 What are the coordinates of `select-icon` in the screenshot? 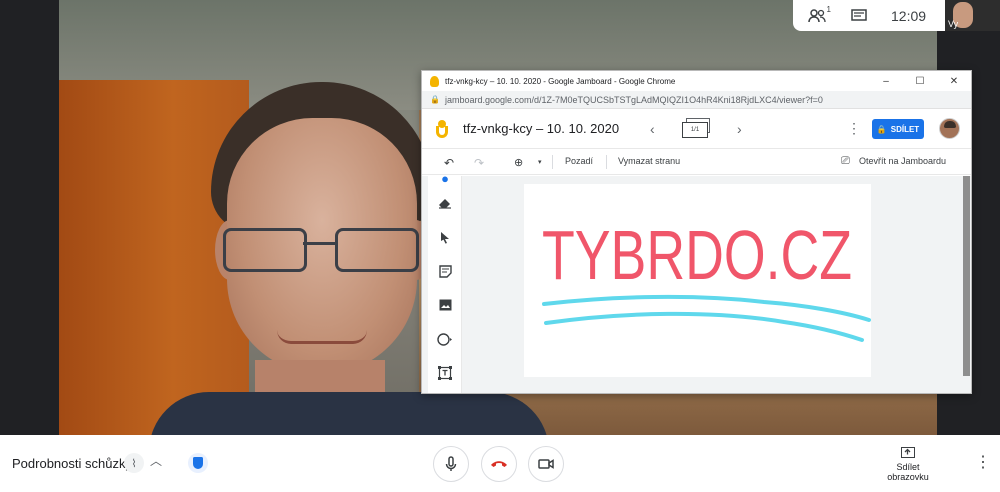 It's located at (445, 237).